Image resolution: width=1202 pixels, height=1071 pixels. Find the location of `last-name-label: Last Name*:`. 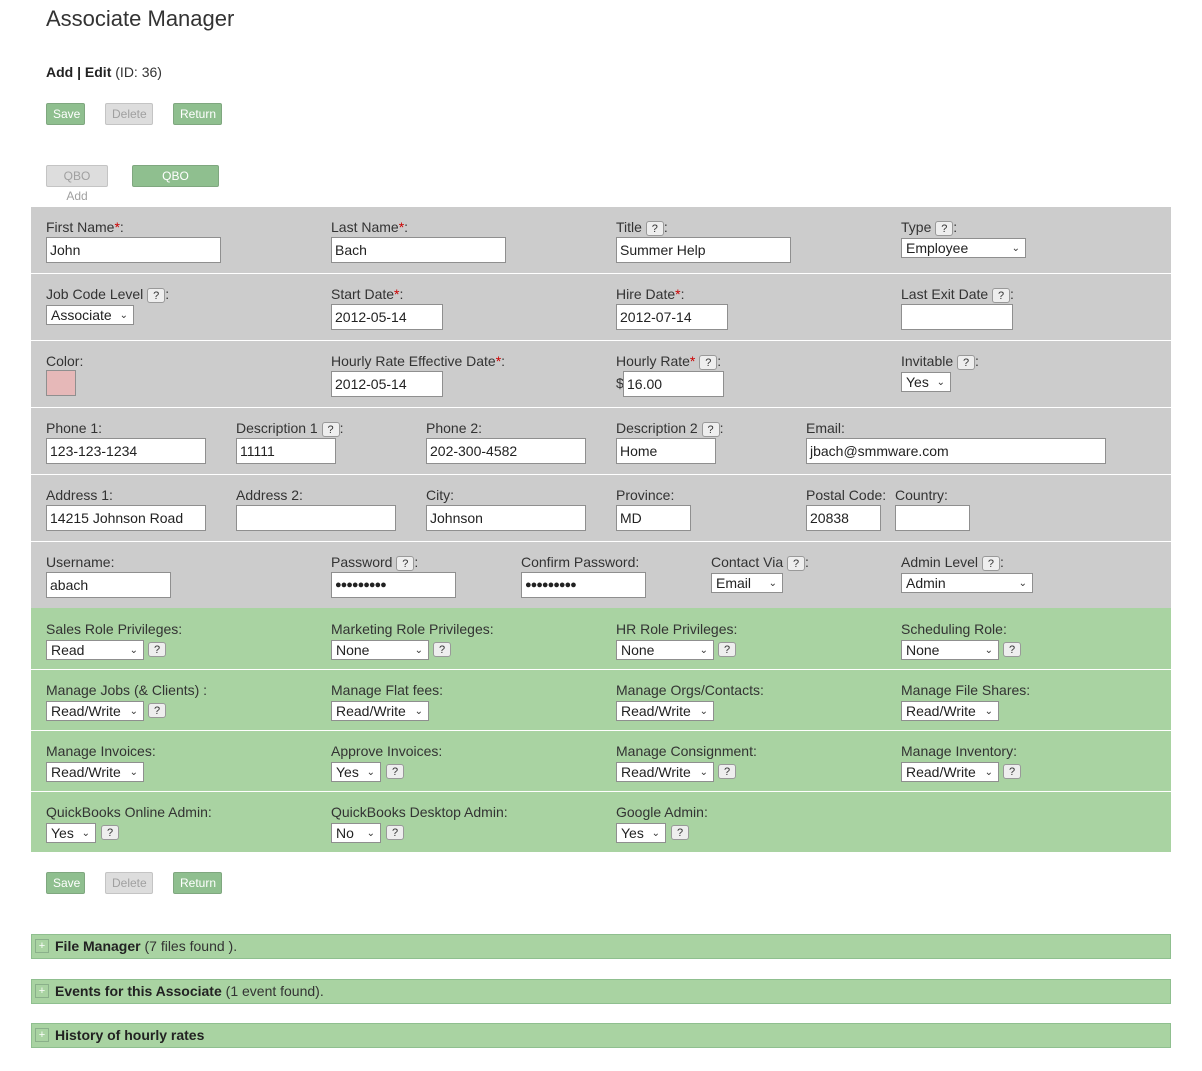

last-name-label: Last Name*: is located at coordinates (370, 227).